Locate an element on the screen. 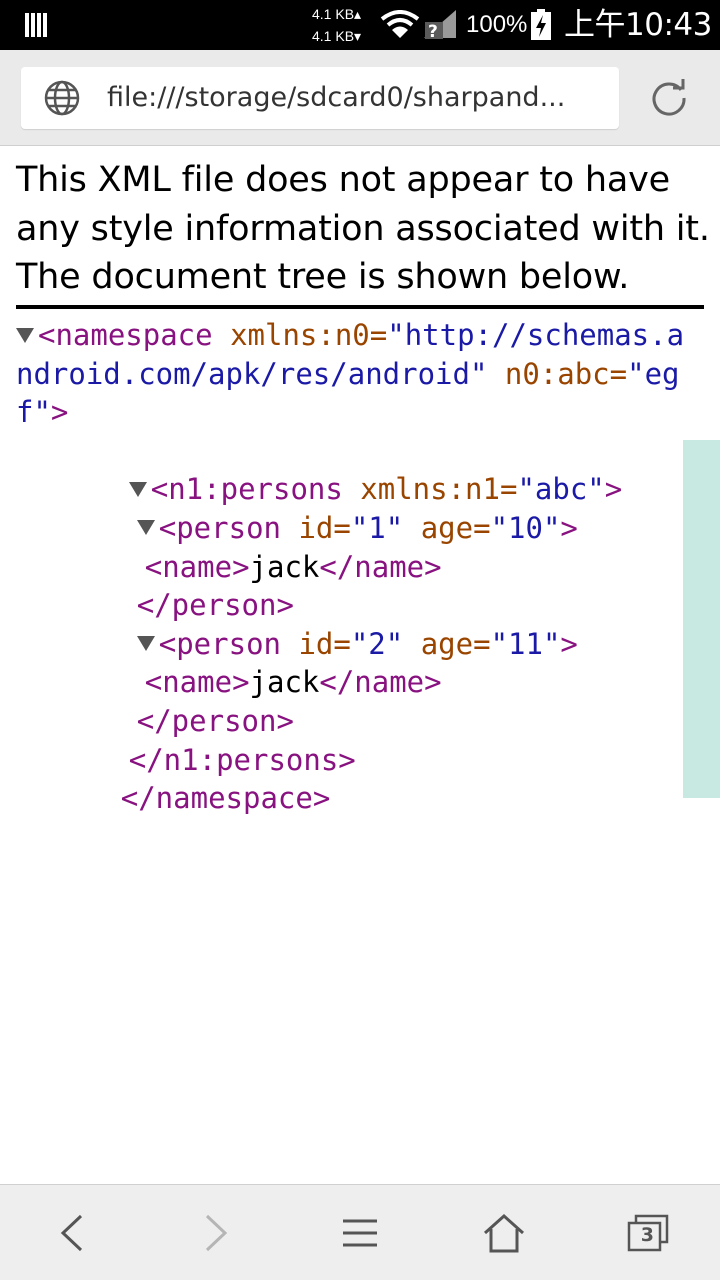  back-icon is located at coordinates (71, 1233).